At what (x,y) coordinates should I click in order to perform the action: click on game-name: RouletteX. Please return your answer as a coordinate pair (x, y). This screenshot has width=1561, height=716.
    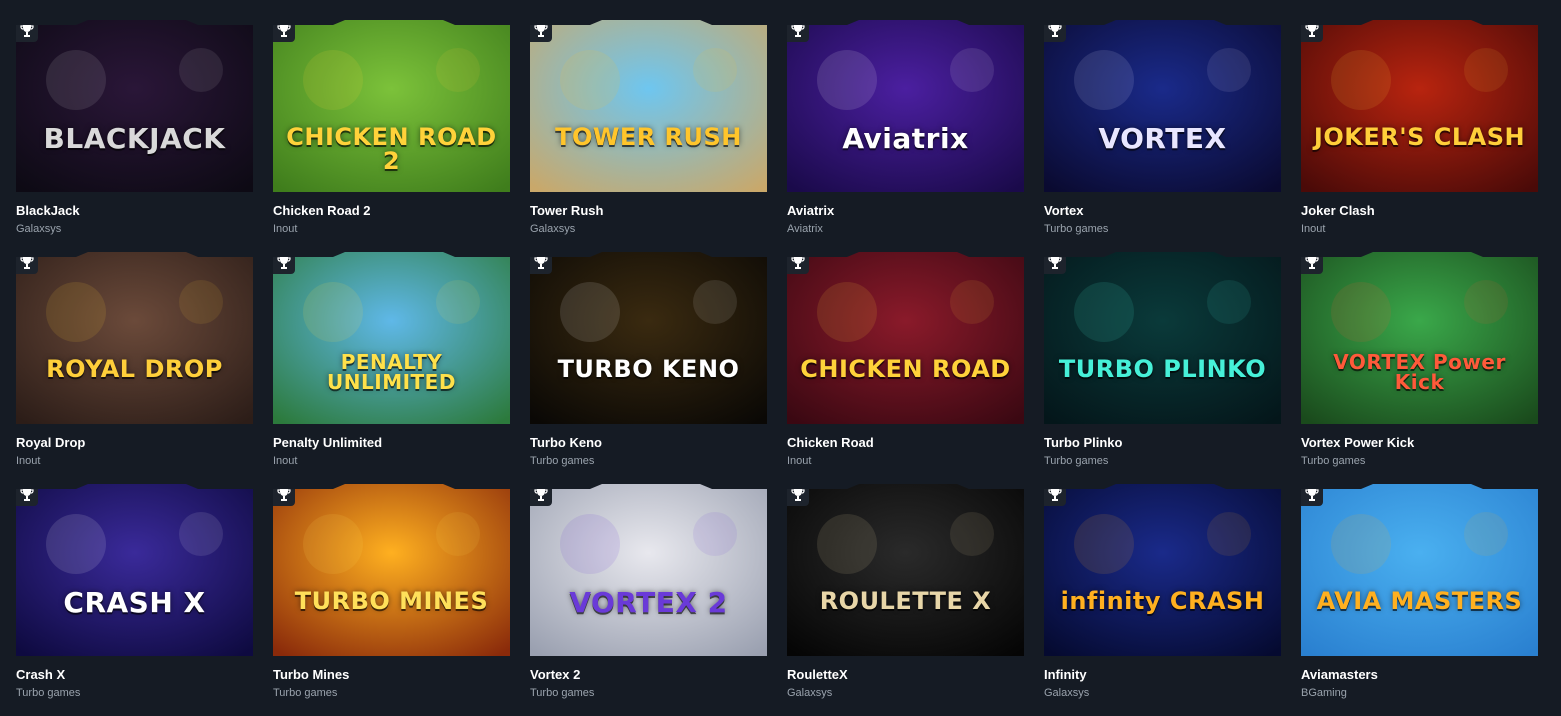
    Looking at the image, I should click on (905, 674).